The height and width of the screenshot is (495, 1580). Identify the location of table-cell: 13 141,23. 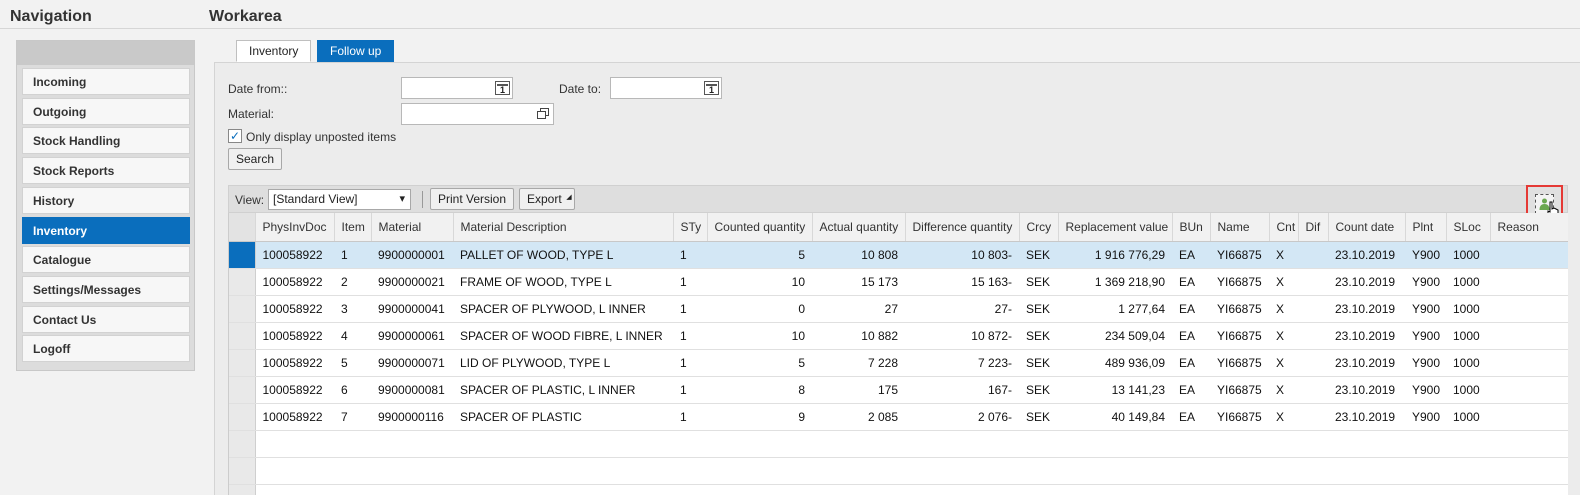
(1115, 390).